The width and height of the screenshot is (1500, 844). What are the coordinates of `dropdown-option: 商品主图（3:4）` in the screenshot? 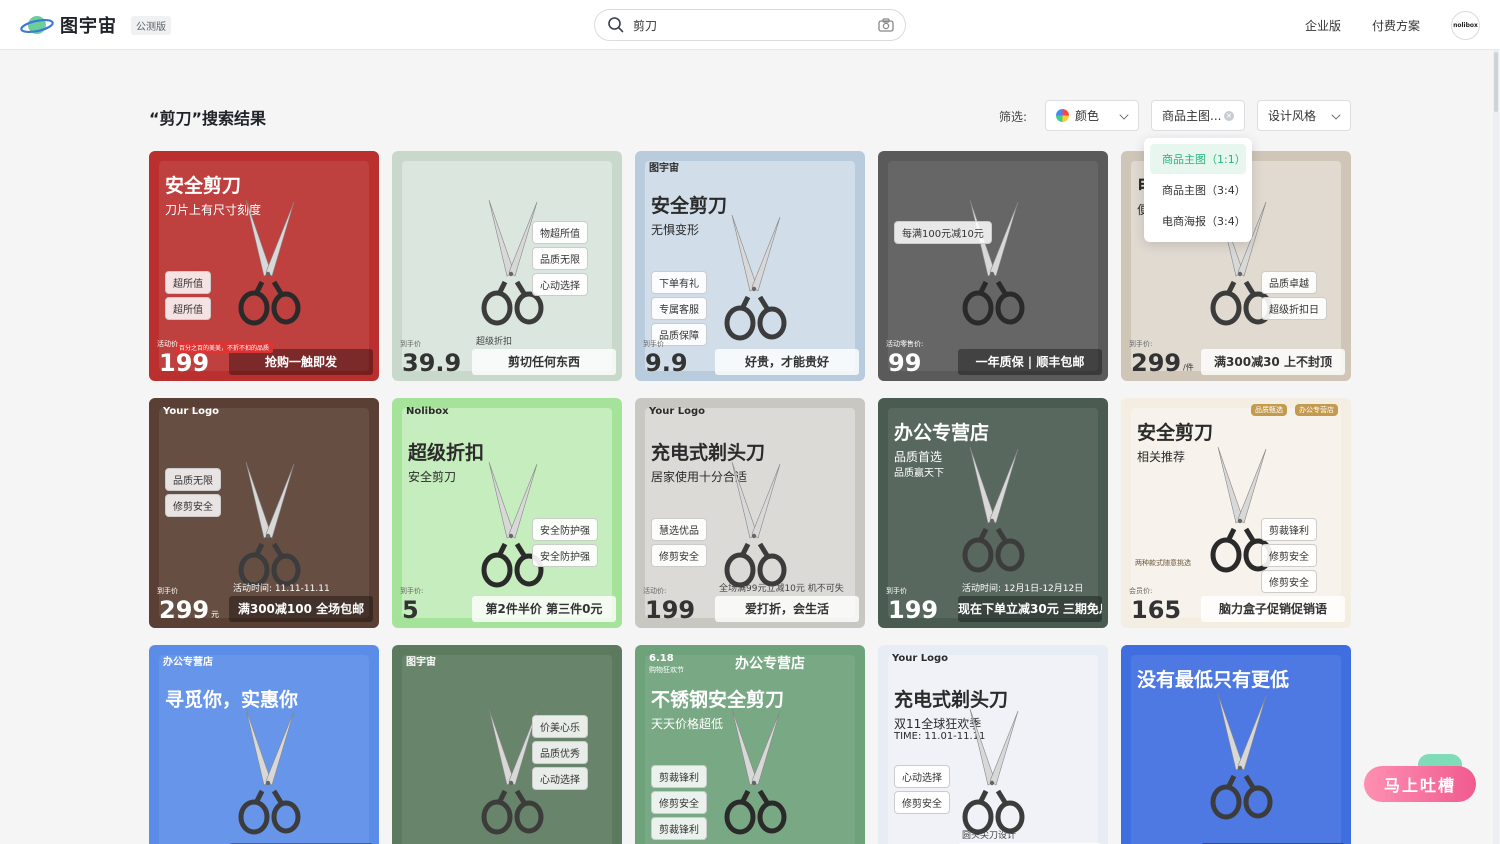 It's located at (1198, 190).